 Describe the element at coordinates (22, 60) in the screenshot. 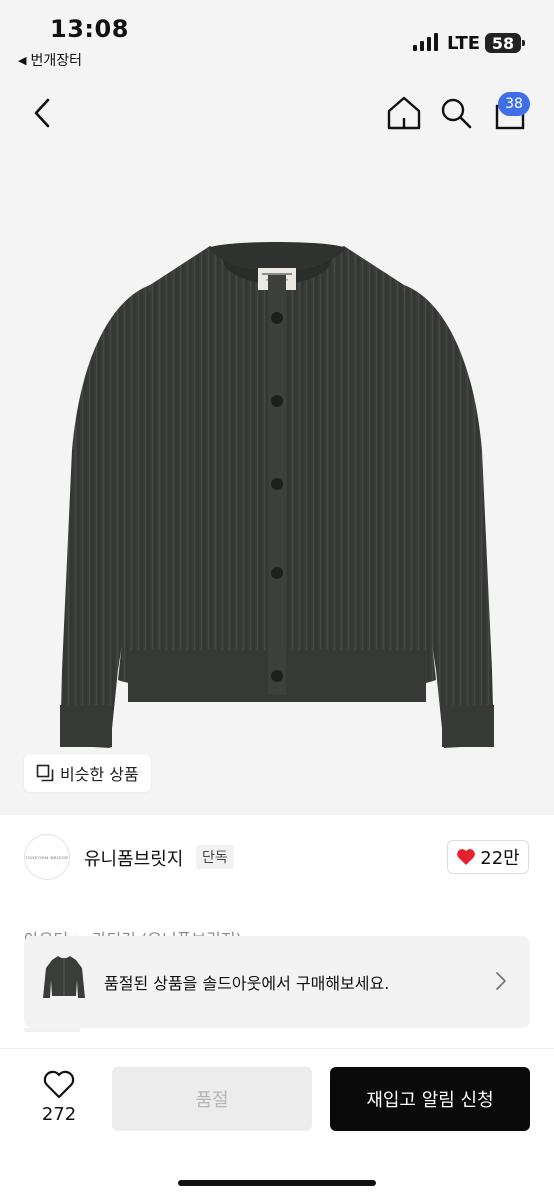

I see `back-triangle-icon: ◀` at that location.